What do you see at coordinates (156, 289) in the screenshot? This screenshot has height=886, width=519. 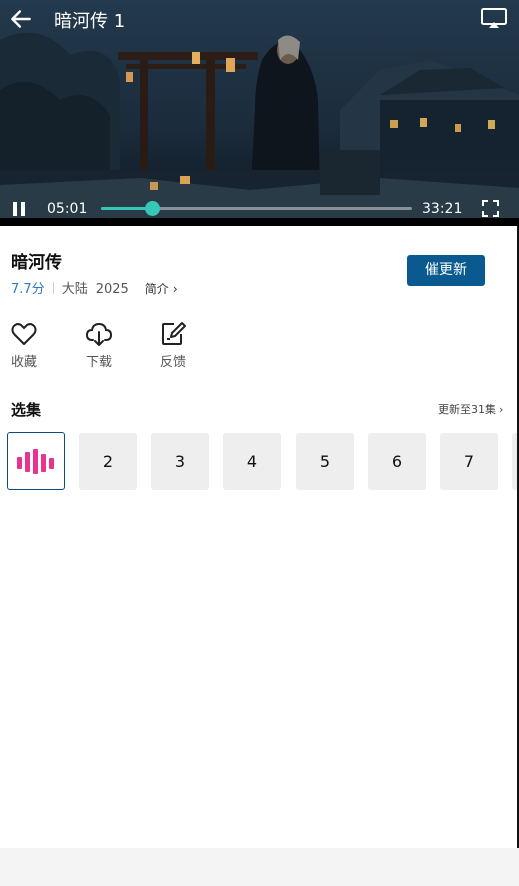 I see `intro-label: 简介` at bounding box center [156, 289].